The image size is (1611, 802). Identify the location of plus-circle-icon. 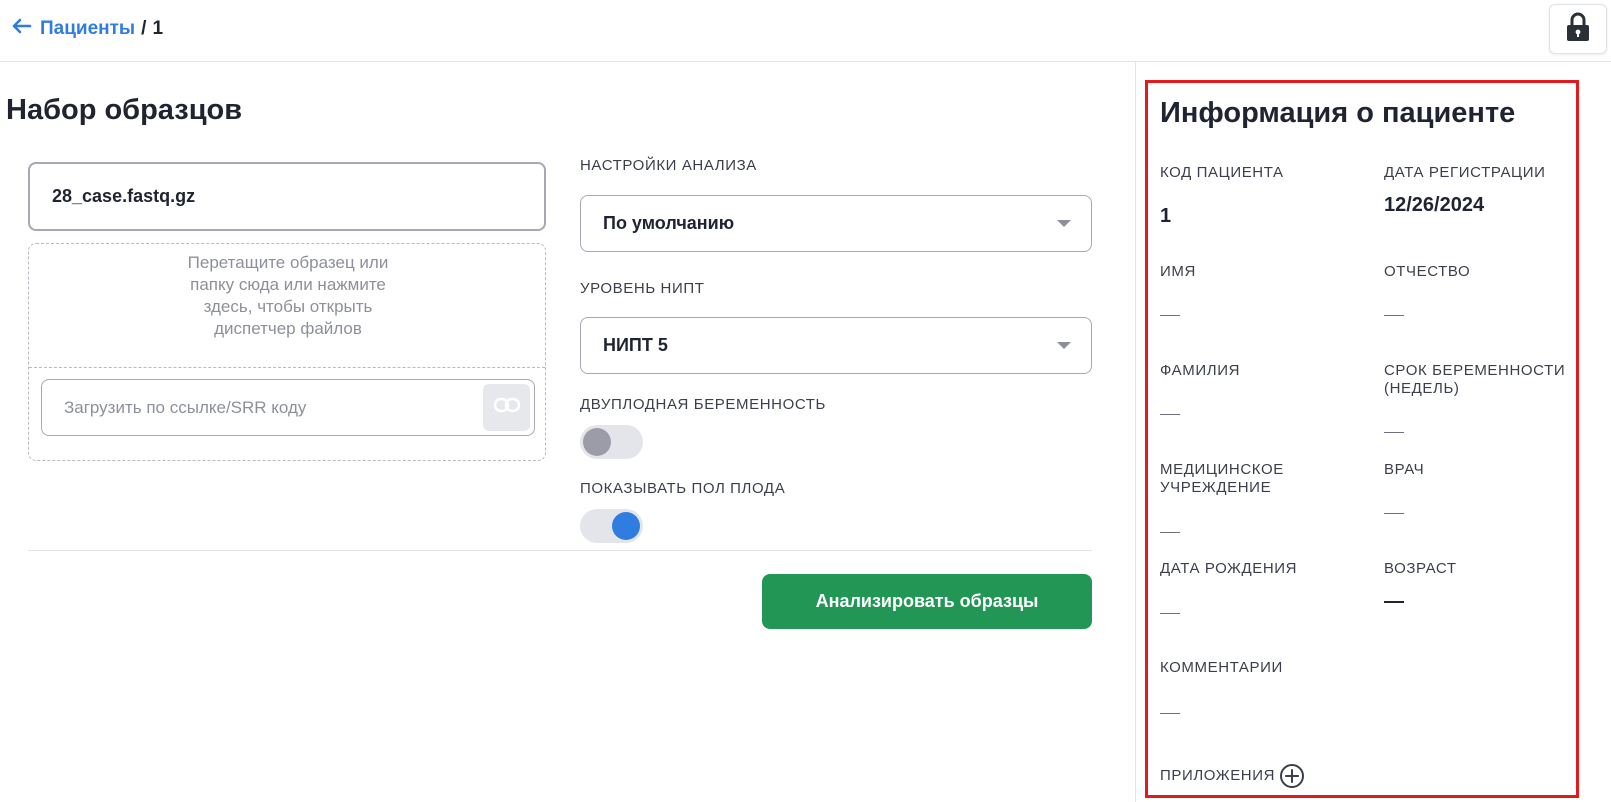
(1292, 776).